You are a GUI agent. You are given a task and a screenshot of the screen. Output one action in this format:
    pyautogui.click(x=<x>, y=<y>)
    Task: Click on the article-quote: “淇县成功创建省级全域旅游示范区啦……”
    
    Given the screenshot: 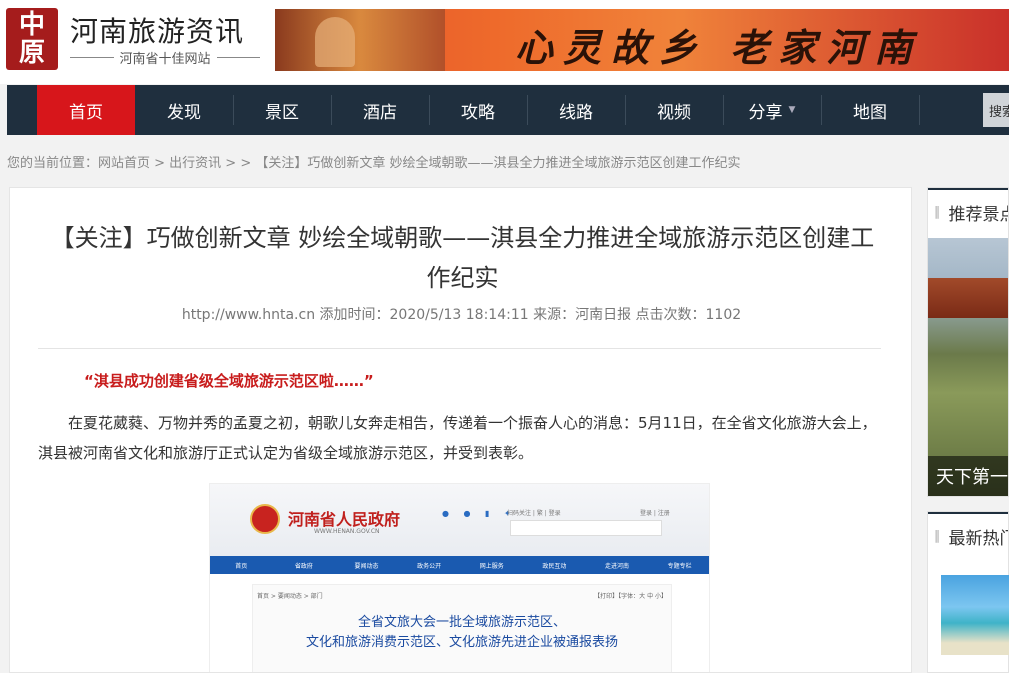 What is the action you would take?
    pyautogui.click(x=229, y=381)
    